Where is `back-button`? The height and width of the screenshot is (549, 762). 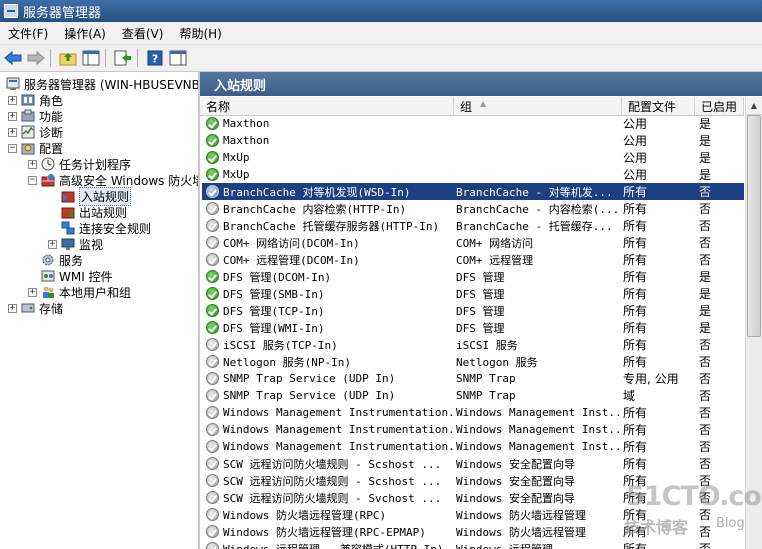 back-button is located at coordinates (13, 58).